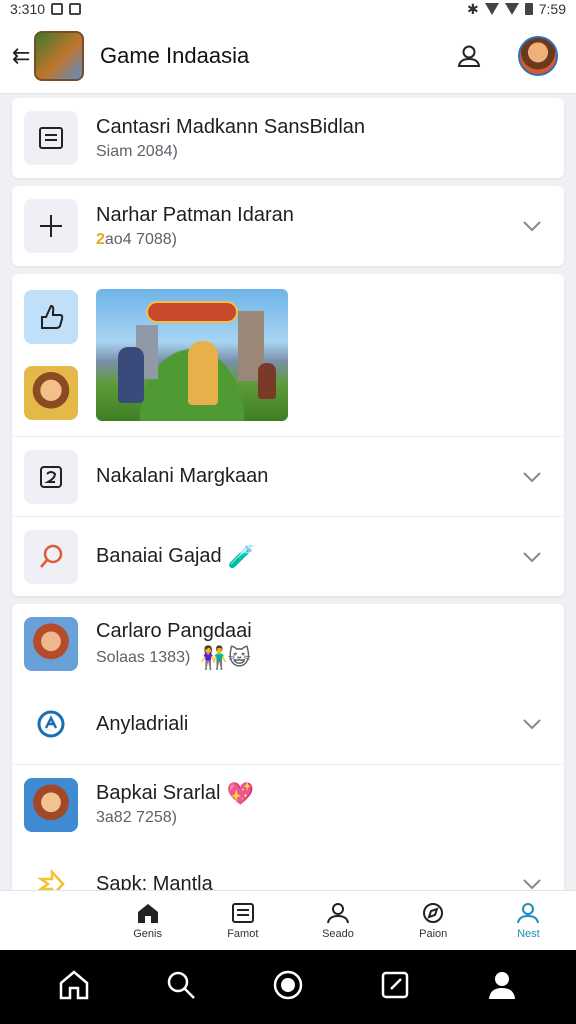 The image size is (576, 1024). Describe the element at coordinates (433, 933) in the screenshot. I see `nav-label: Paion` at that location.